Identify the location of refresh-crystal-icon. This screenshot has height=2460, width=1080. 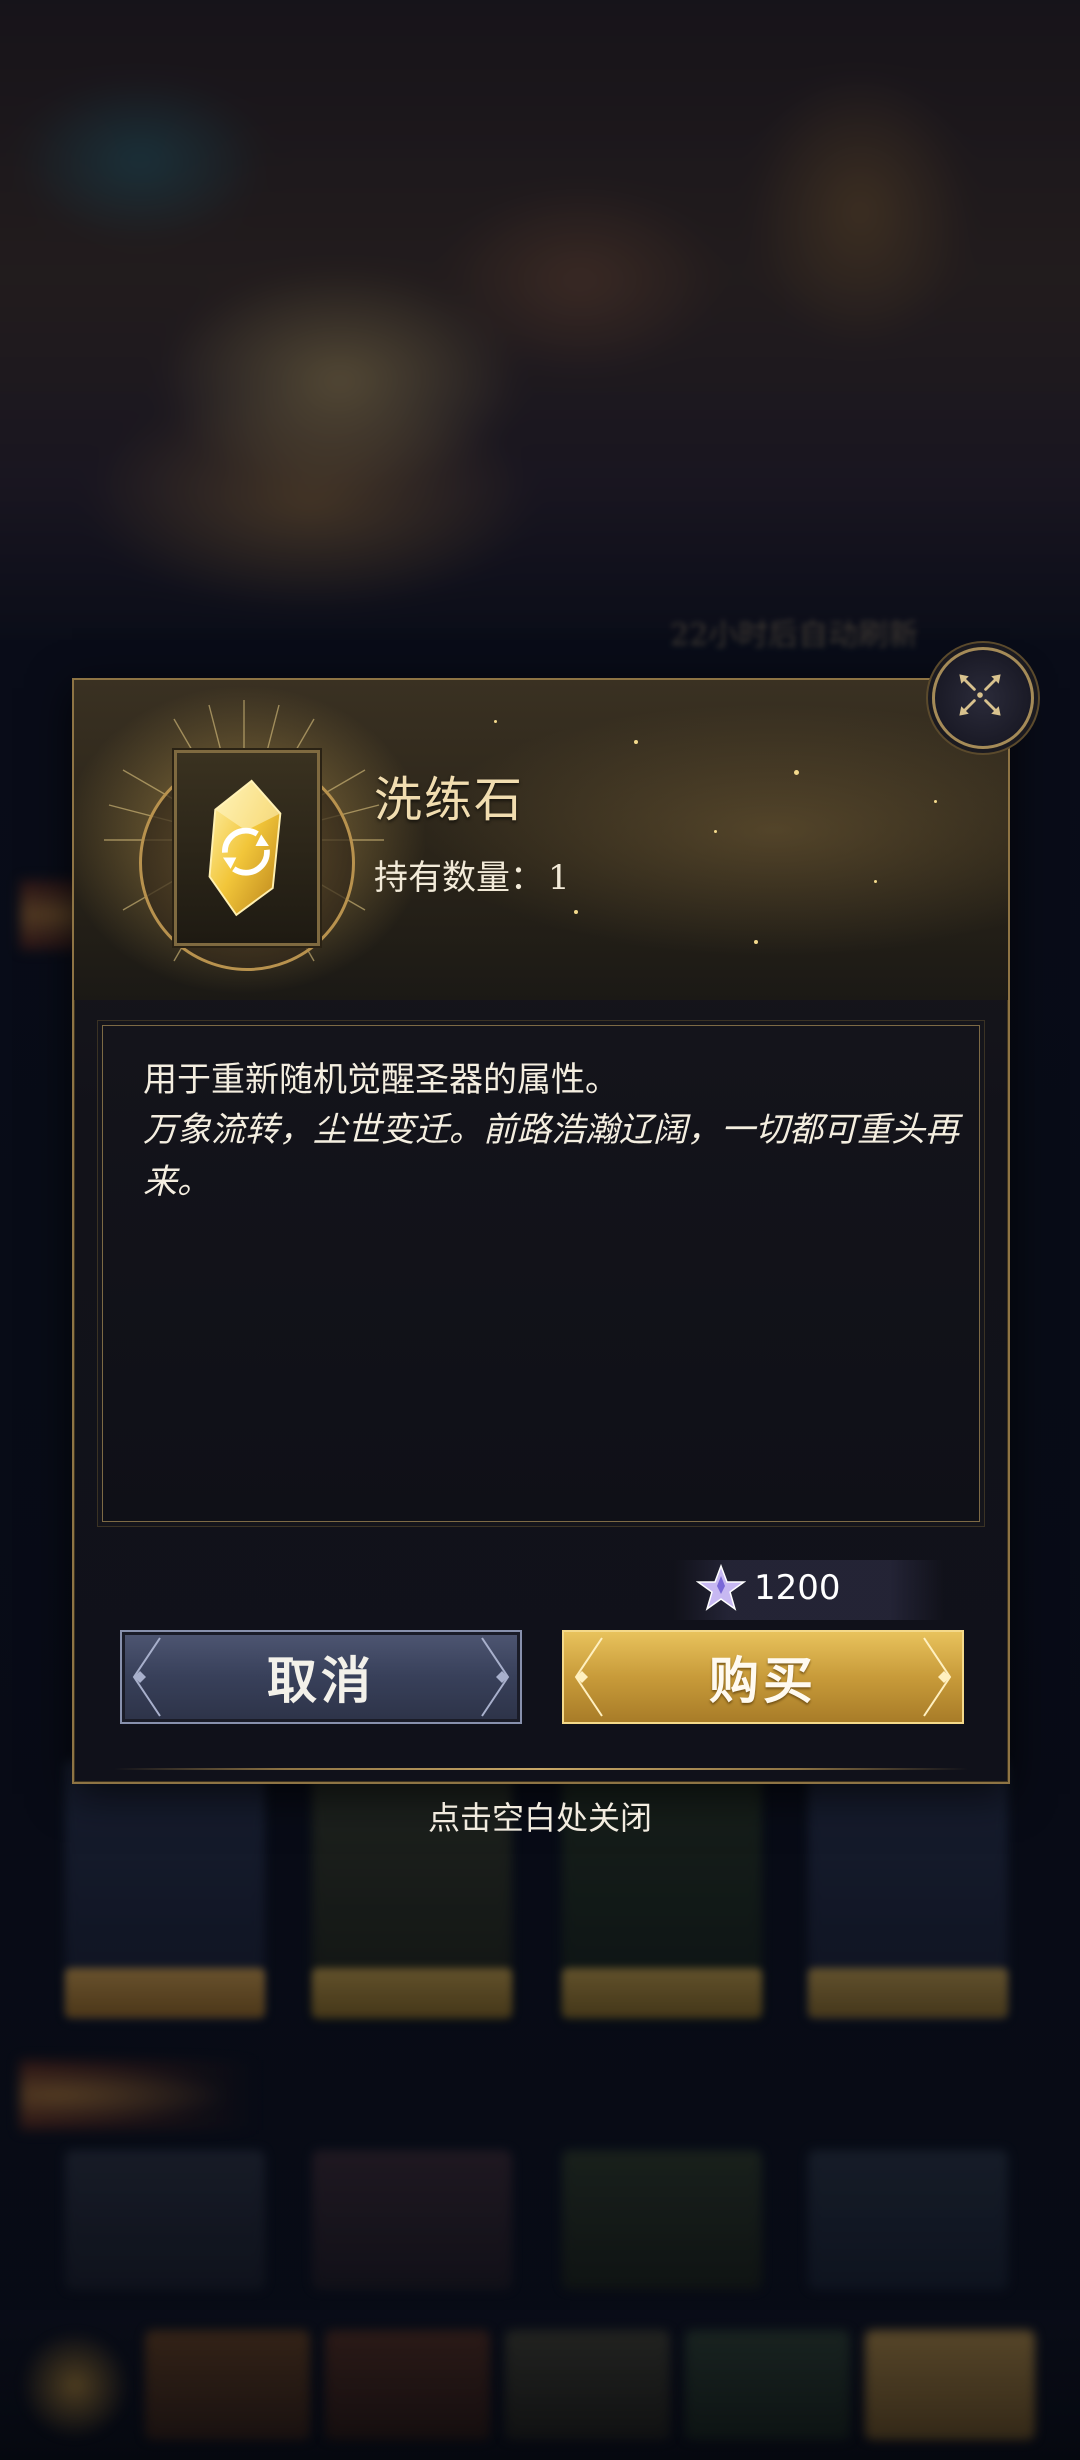
(245, 848).